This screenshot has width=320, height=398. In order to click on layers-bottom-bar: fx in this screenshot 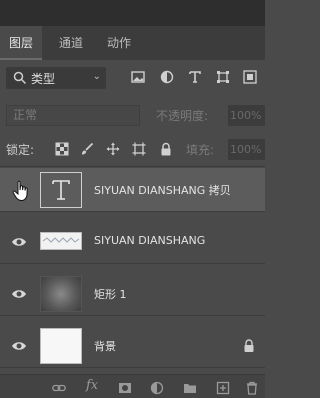, I will do `click(132, 386)`.